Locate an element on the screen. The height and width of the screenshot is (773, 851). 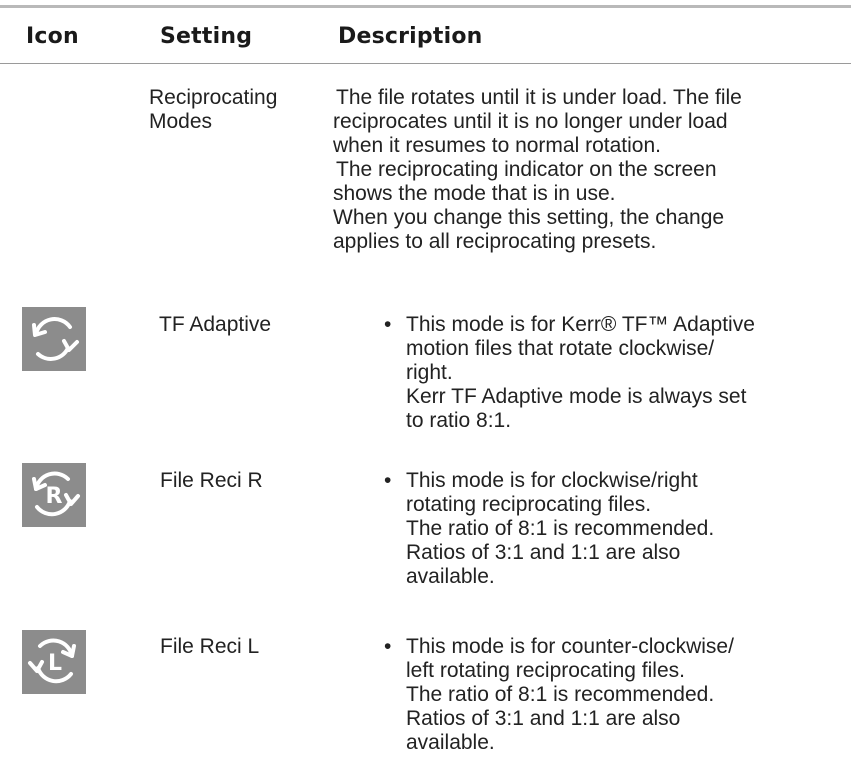
reciprocate-left-icon: L is located at coordinates (54, 662).